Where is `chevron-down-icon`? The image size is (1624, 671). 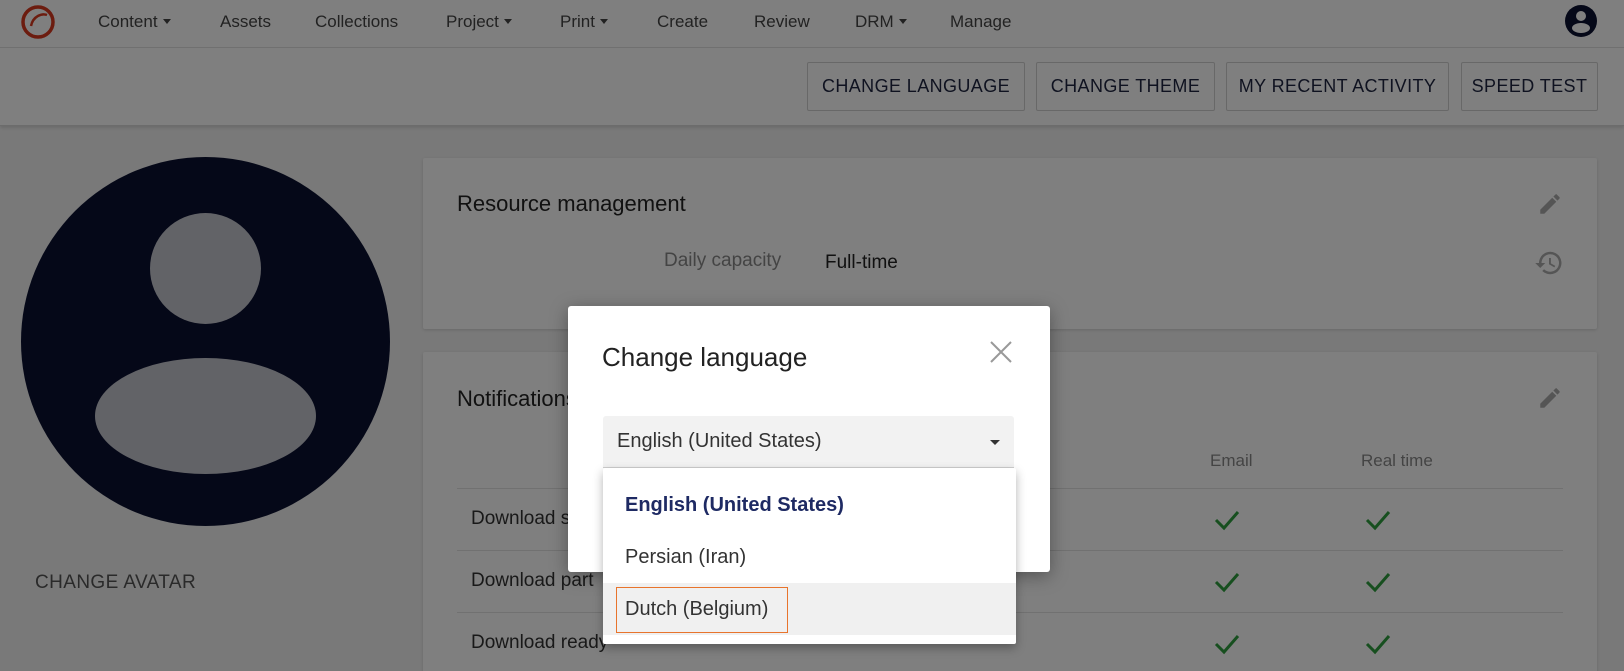 chevron-down-icon is located at coordinates (995, 442).